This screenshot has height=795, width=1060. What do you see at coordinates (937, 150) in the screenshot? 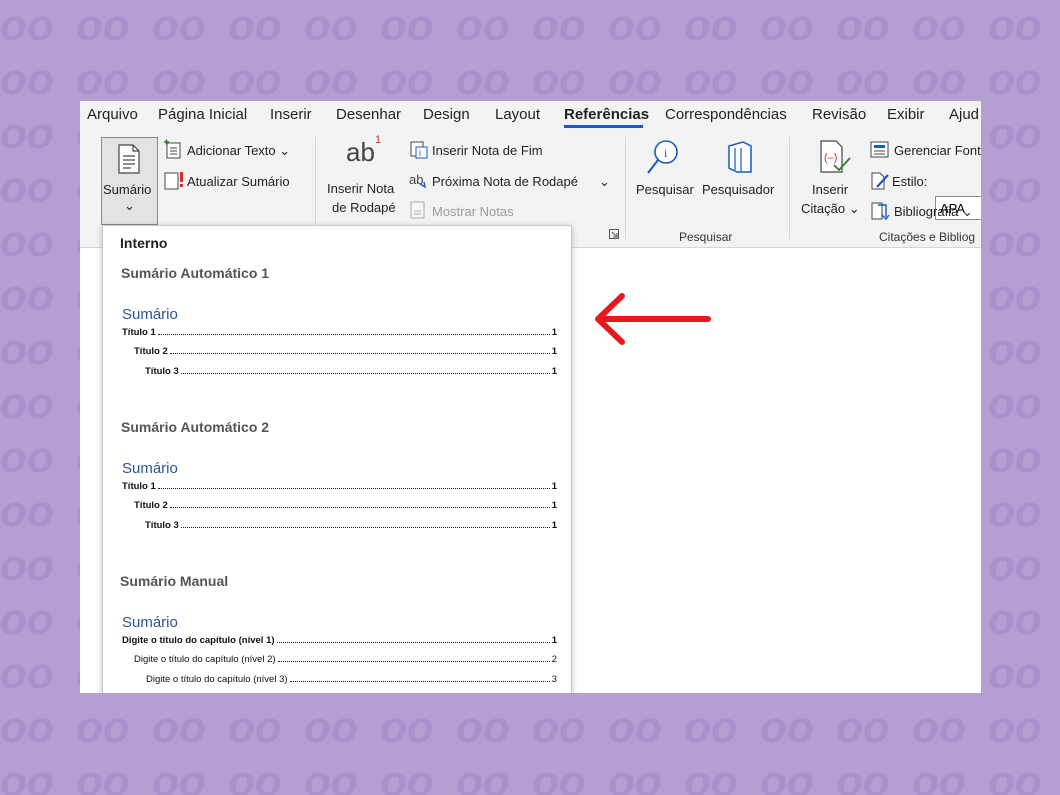
I see `gerenciar-fontes-button: Gerenciar Font` at bounding box center [937, 150].